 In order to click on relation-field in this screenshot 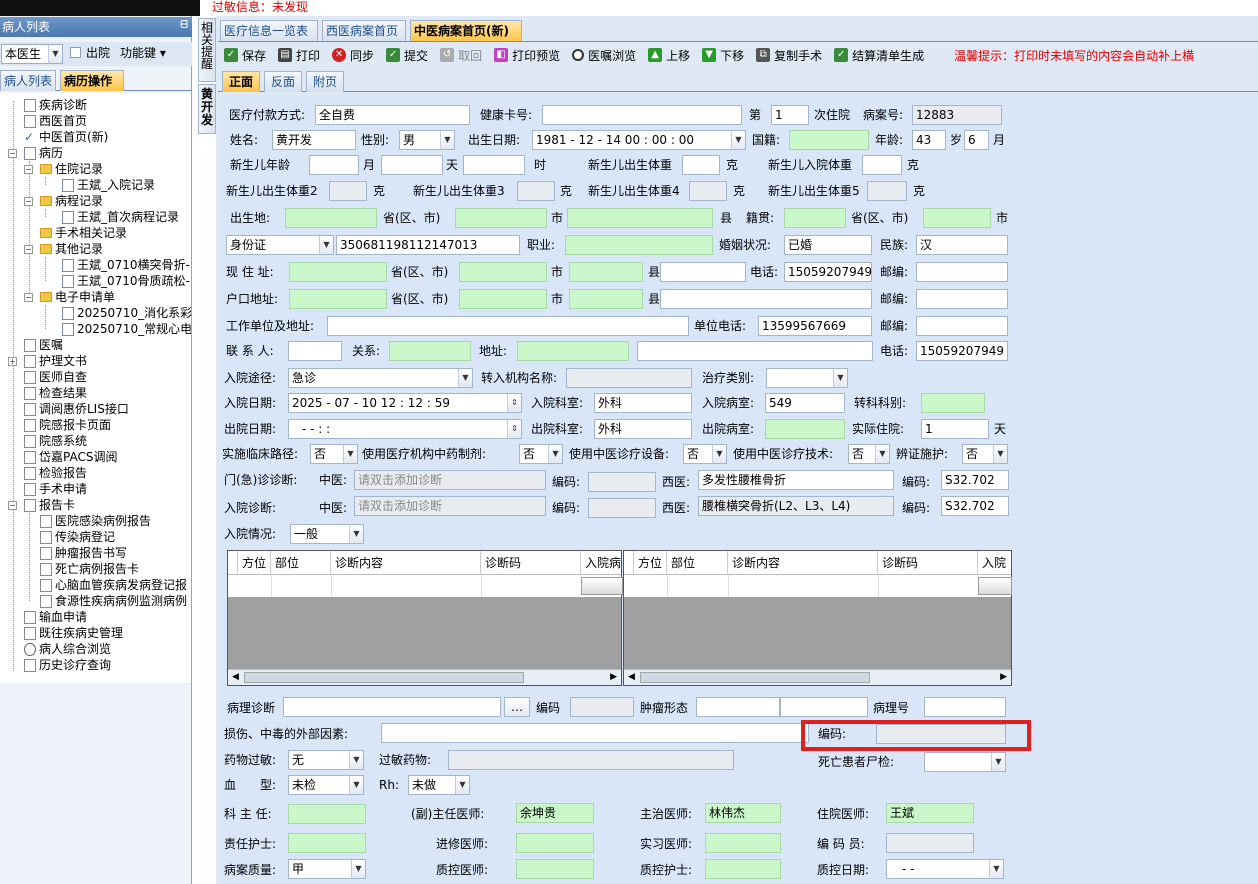, I will do `click(430, 351)`.